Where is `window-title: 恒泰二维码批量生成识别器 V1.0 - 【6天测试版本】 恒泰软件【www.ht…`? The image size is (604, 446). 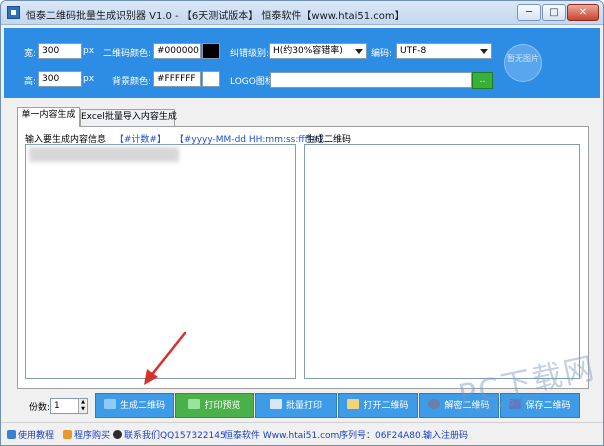 window-title: 恒泰二维码批量生成识别器 V1.0 - 【6天测试版本】 恒泰软件【www.ht… is located at coordinates (215, 16).